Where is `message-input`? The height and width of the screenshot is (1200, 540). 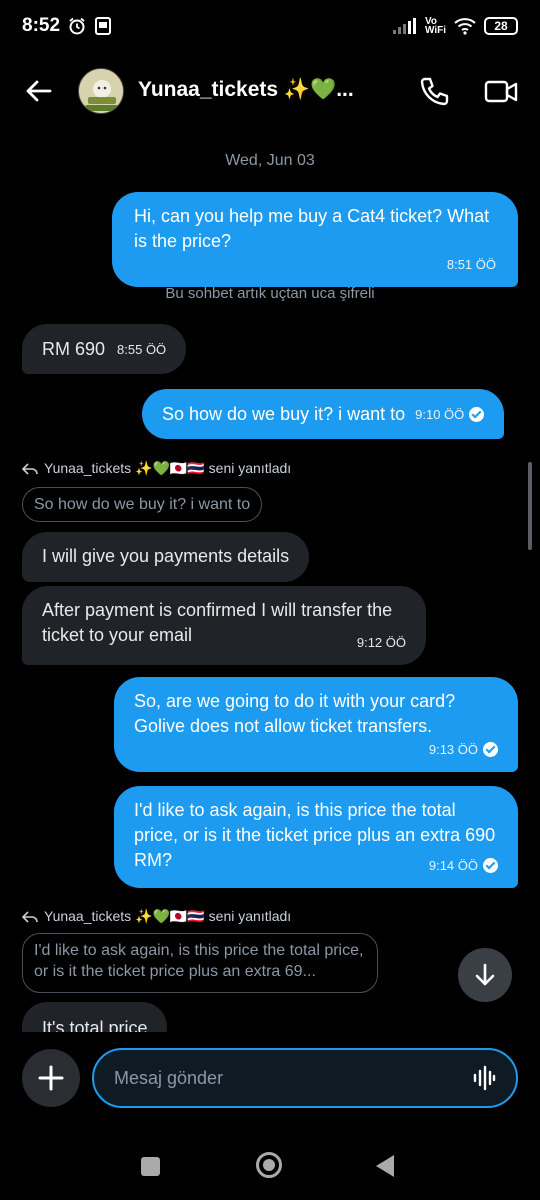 message-input is located at coordinates (293, 1078).